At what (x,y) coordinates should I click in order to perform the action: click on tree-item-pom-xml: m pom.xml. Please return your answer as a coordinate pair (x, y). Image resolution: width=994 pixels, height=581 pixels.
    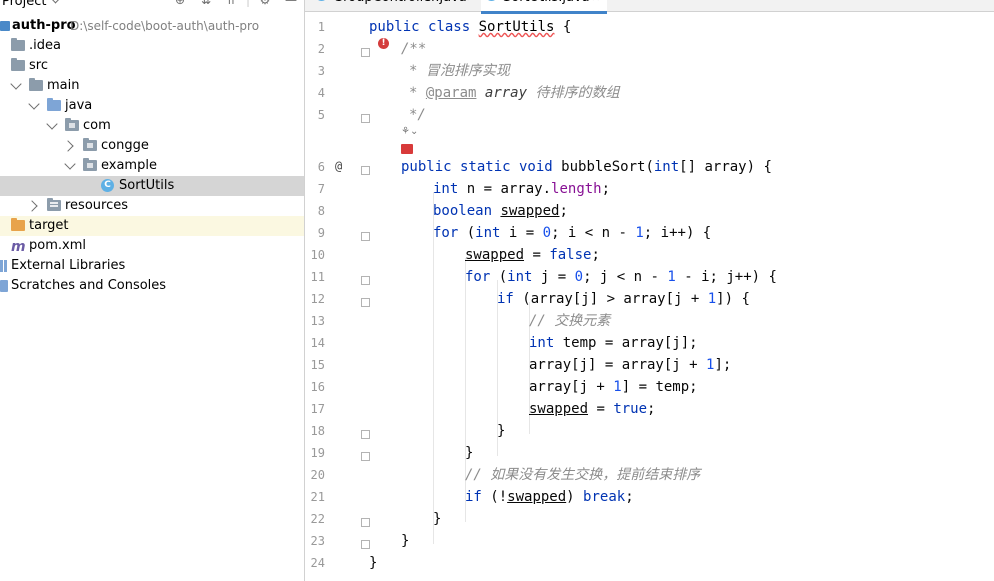
    Looking at the image, I should click on (152, 246).